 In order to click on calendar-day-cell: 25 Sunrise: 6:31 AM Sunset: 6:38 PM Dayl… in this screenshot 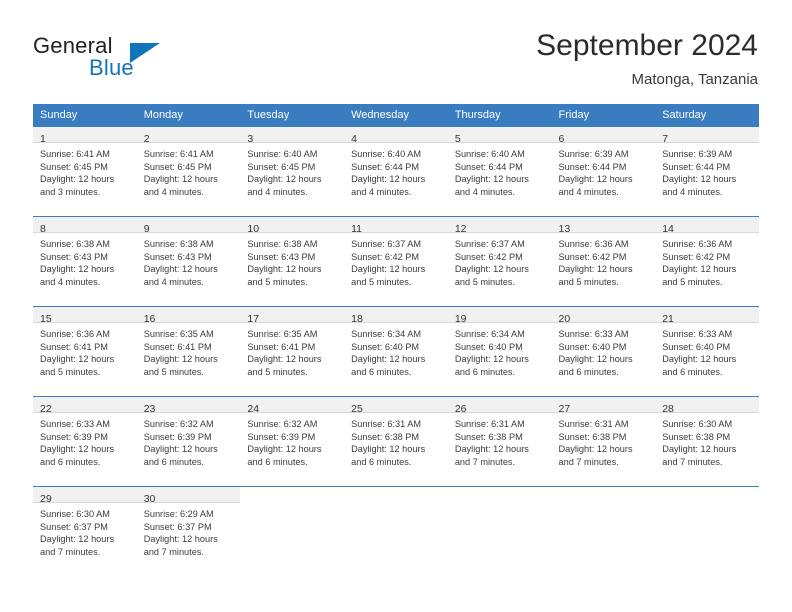, I will do `click(396, 441)`.